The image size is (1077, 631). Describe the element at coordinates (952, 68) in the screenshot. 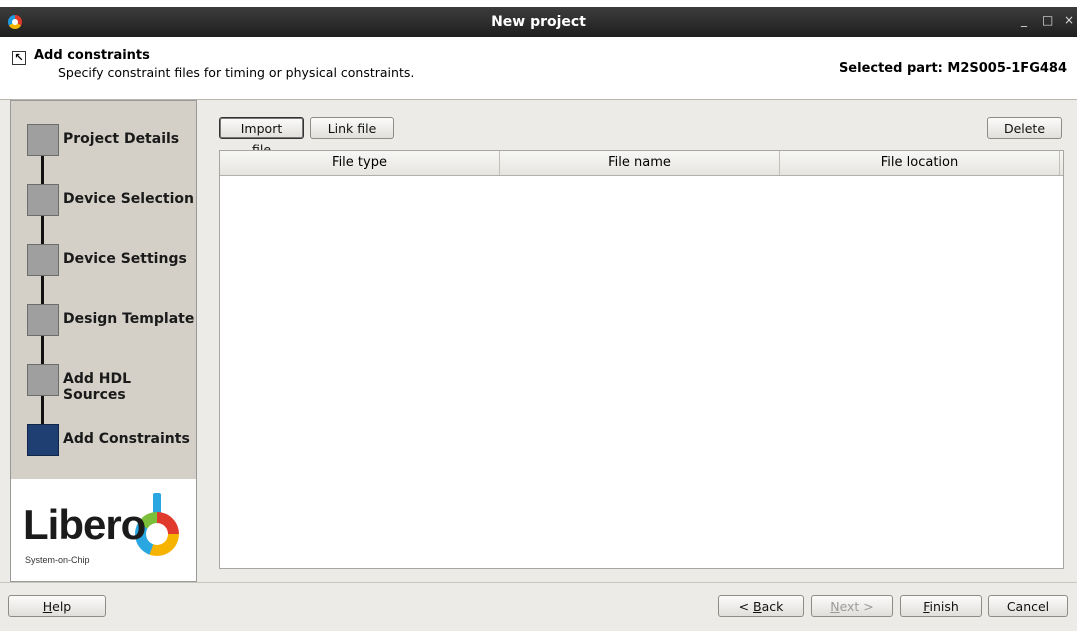

I see `selected-part-label: Selected part: M2S005-1FG484` at that location.